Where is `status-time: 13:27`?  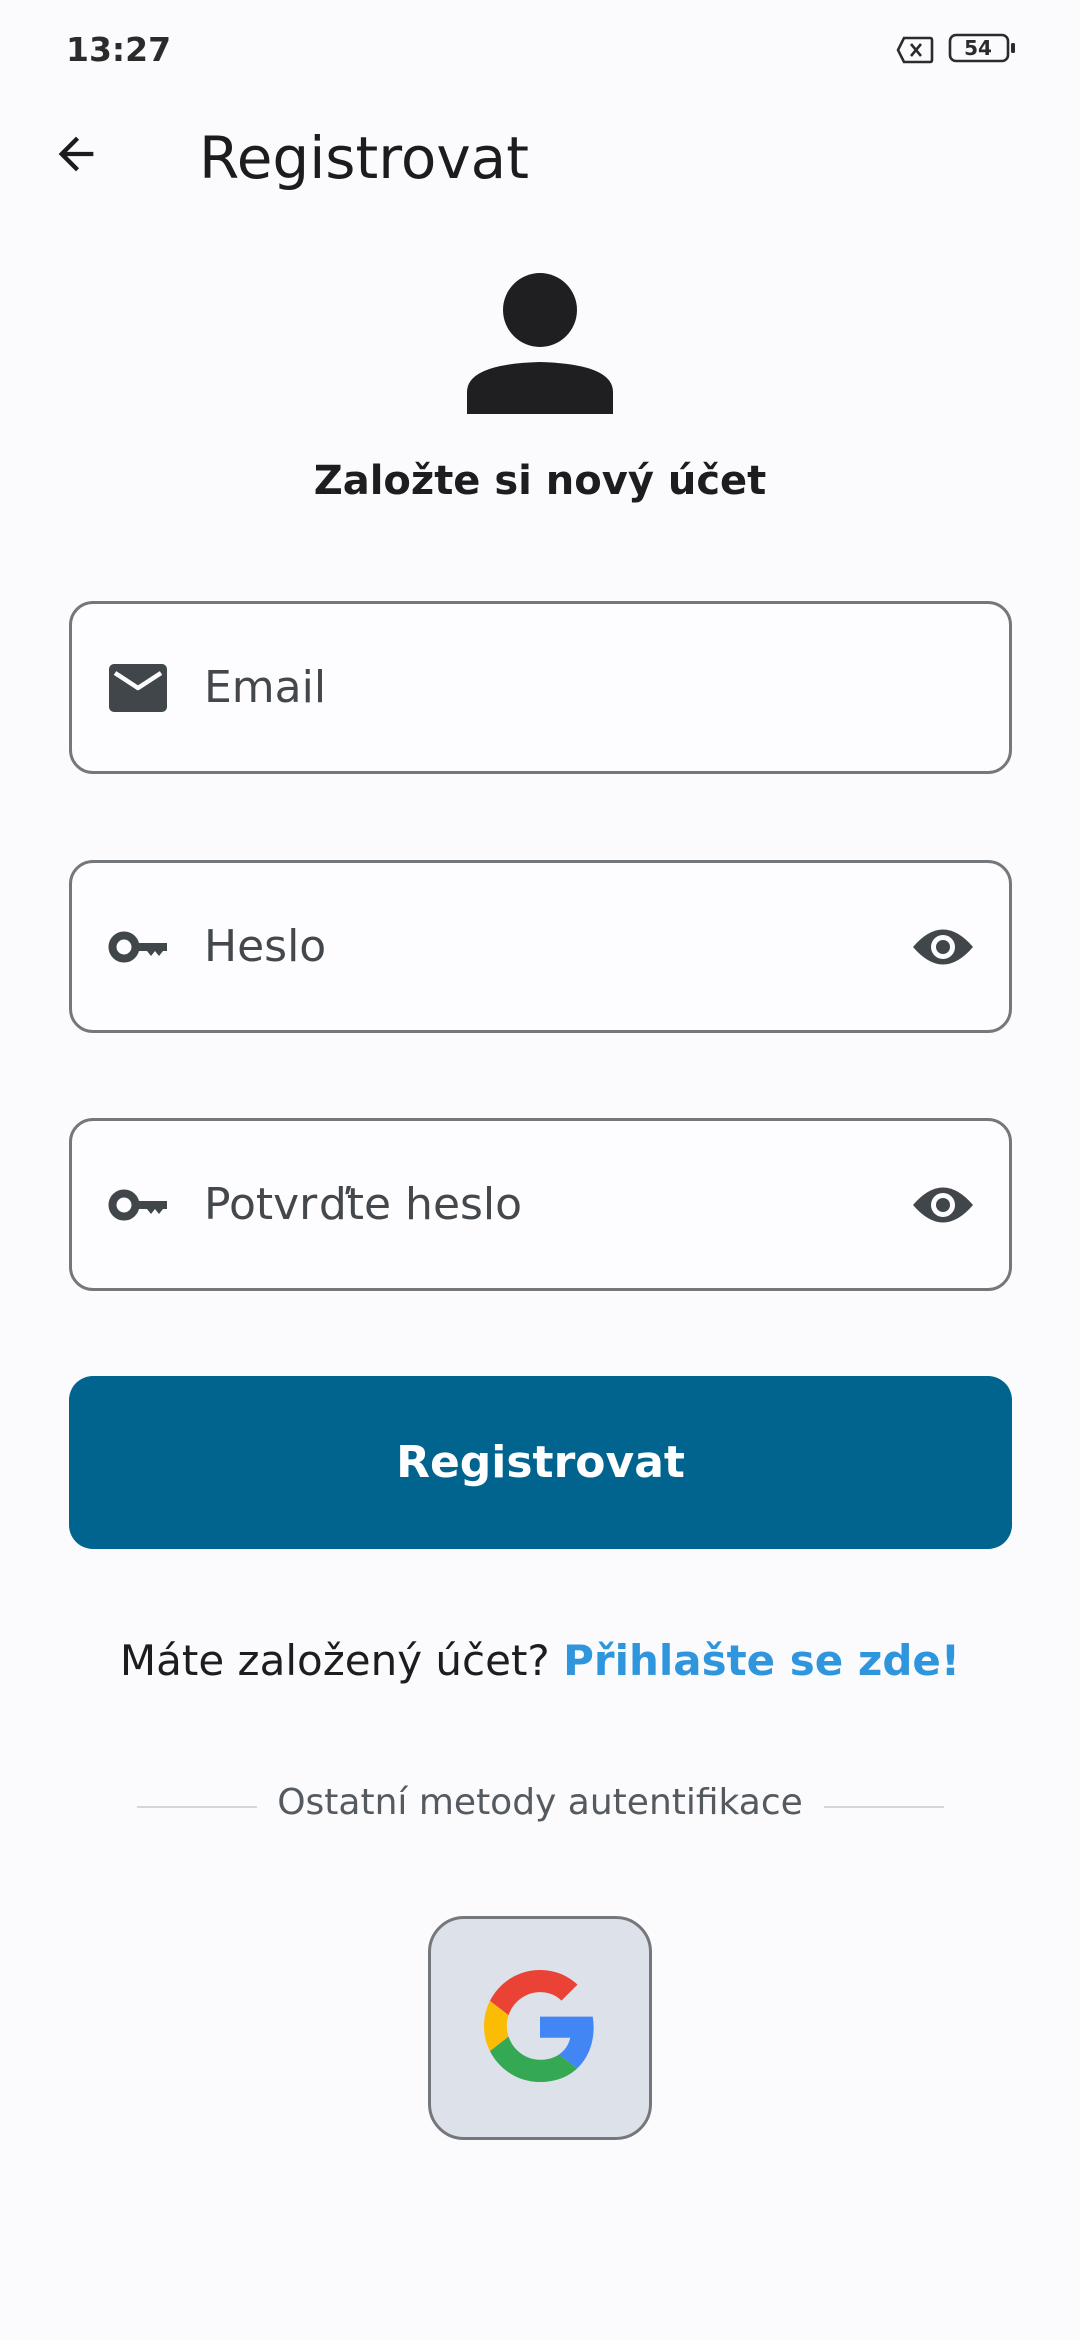
status-time: 13:27 is located at coordinates (119, 49).